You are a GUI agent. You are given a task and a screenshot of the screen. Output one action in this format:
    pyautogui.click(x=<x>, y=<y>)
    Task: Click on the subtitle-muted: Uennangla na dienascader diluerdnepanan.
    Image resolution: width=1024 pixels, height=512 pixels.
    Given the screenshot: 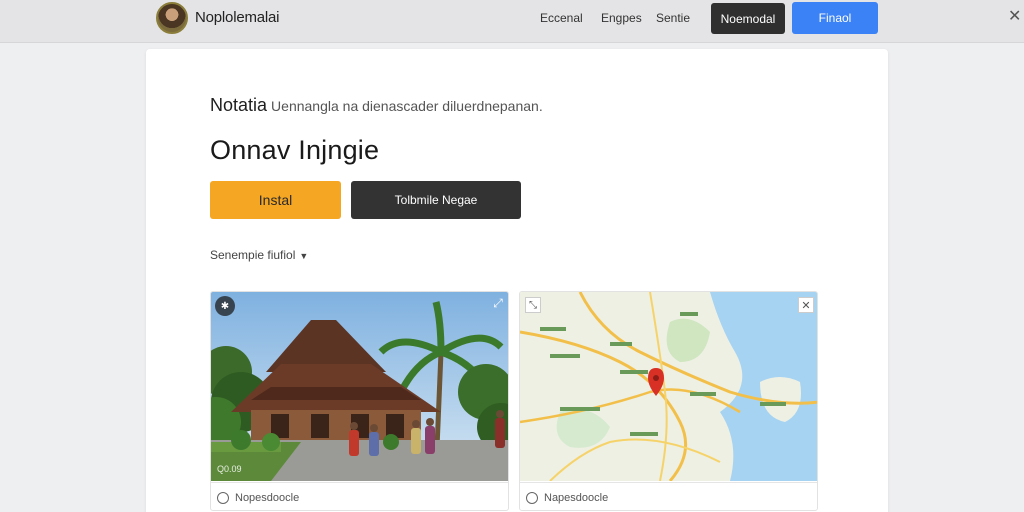 What is the action you would take?
    pyautogui.click(x=407, y=106)
    